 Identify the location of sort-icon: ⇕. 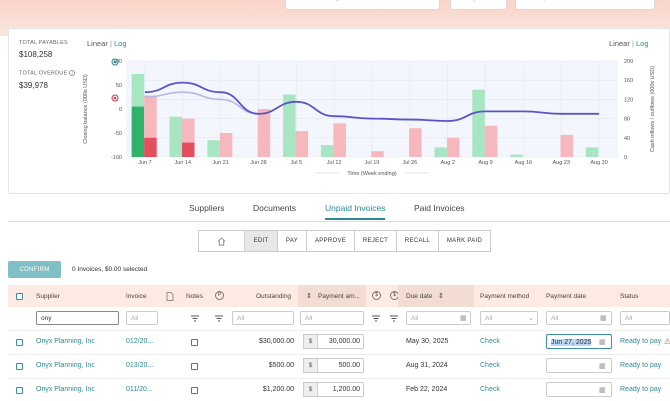
(309, 296).